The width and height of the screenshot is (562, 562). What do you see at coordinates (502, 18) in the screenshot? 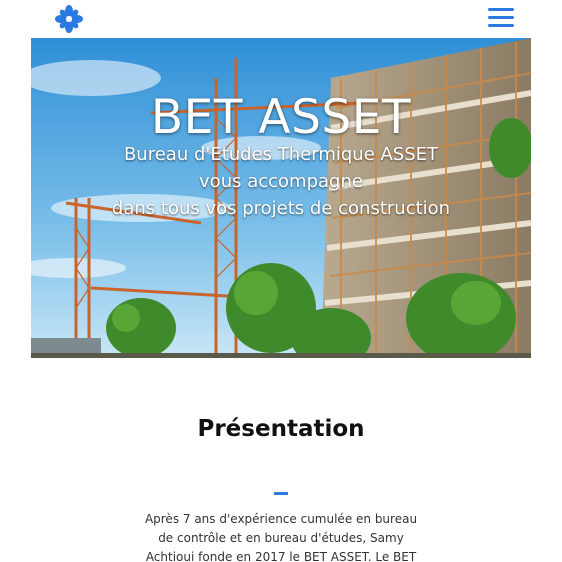
I see `hamburger-menu-icon` at bounding box center [502, 18].